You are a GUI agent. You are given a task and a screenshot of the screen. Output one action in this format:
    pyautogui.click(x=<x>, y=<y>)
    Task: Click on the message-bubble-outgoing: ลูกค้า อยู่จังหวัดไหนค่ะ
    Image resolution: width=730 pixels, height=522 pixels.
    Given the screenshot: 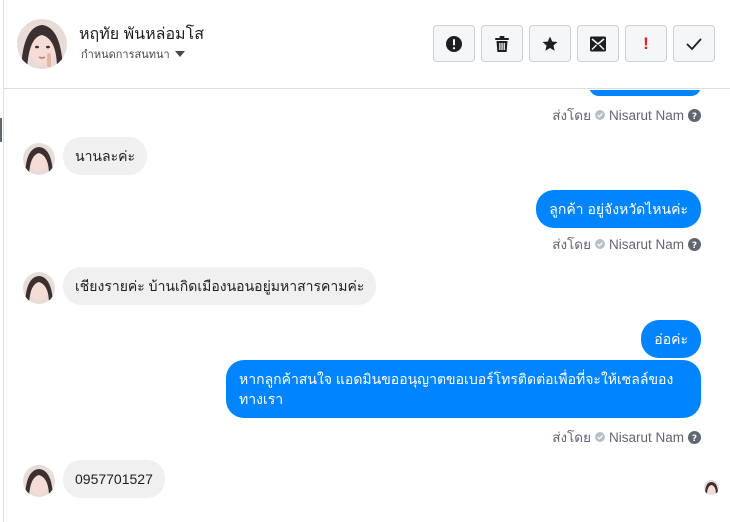 What is the action you would take?
    pyautogui.click(x=618, y=209)
    